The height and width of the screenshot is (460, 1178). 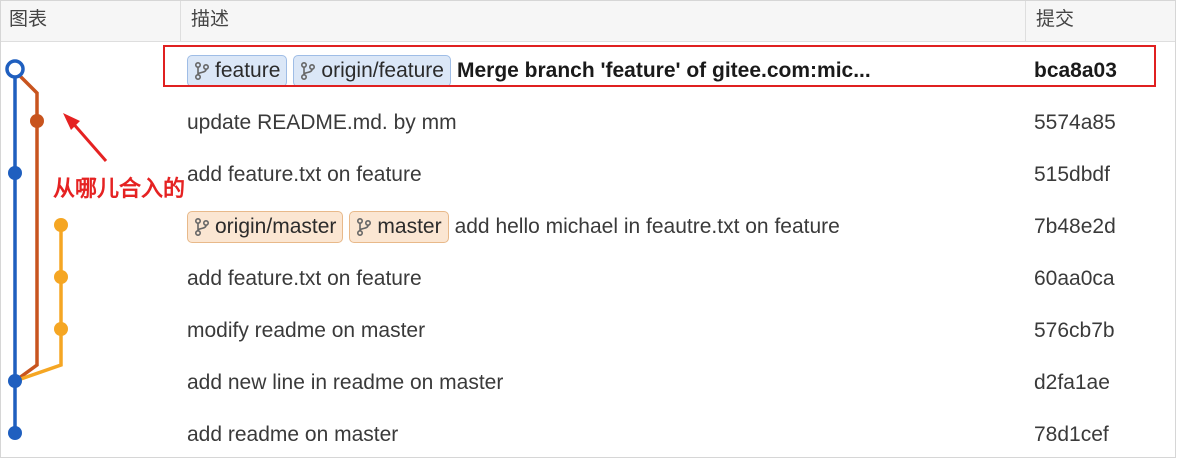 I want to click on commit-message: add readme on master, so click(x=293, y=434).